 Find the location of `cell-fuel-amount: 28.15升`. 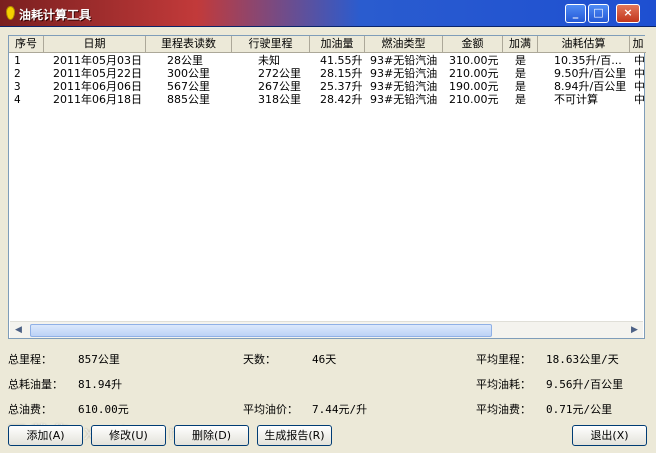

cell-fuel-amount: 28.15升 is located at coordinates (341, 73).